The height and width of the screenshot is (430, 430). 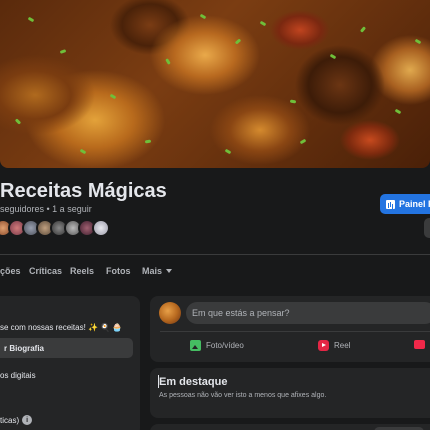 What do you see at coordinates (66, 348) in the screenshot?
I see `edit-bio-button: r Biografia` at bounding box center [66, 348].